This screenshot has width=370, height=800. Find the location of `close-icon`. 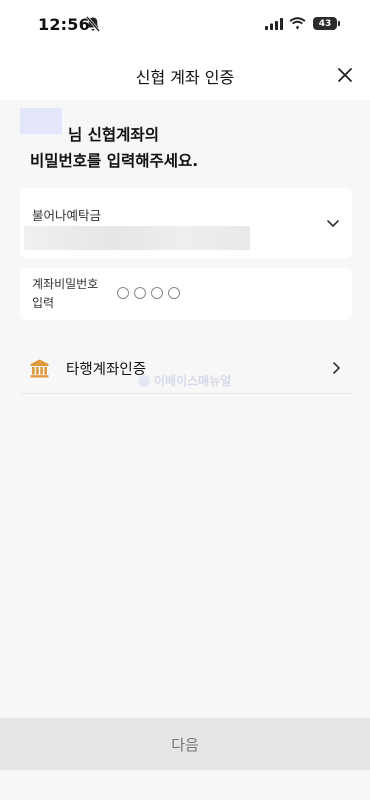

close-icon is located at coordinates (345, 75).